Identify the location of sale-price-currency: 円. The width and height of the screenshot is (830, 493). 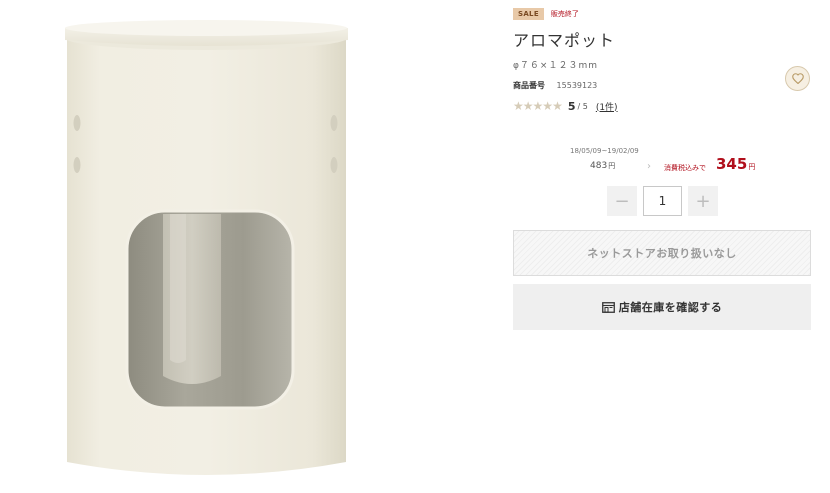
(752, 167).